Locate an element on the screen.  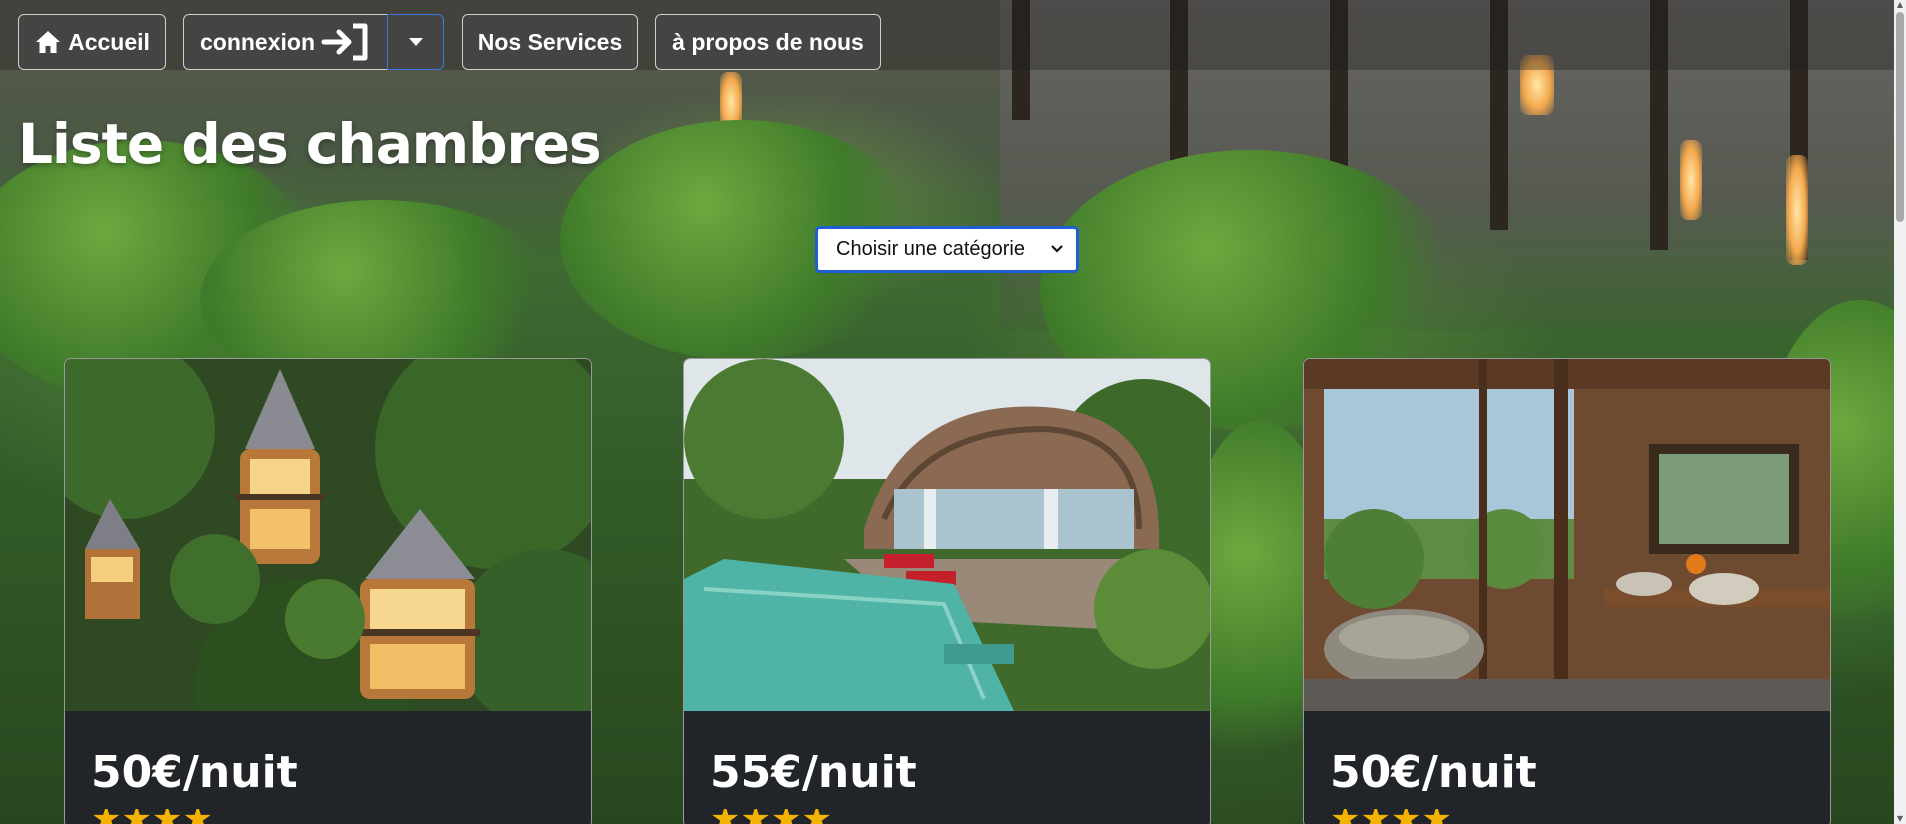
room-photo-jungle-bathroom is located at coordinates (1567, 535).